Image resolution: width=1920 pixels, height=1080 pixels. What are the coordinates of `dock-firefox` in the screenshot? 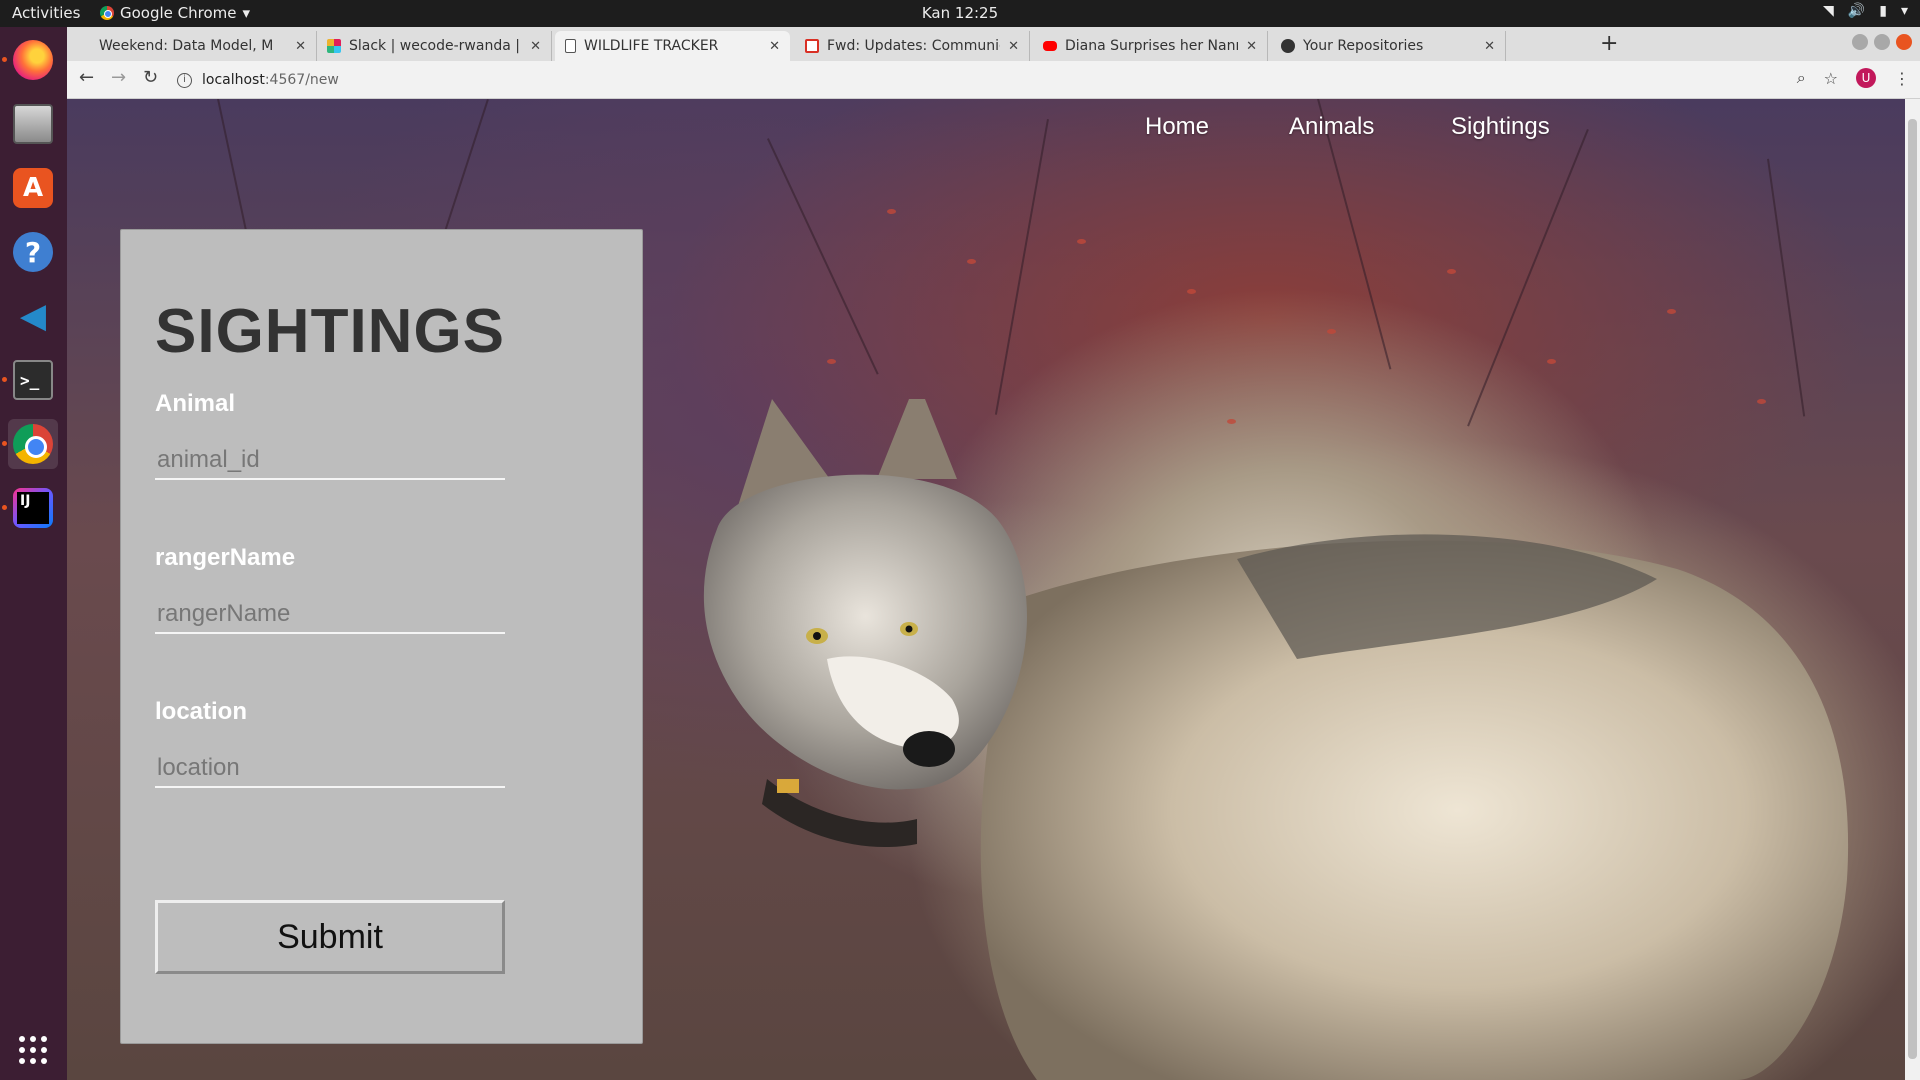 It's located at (30, 60).